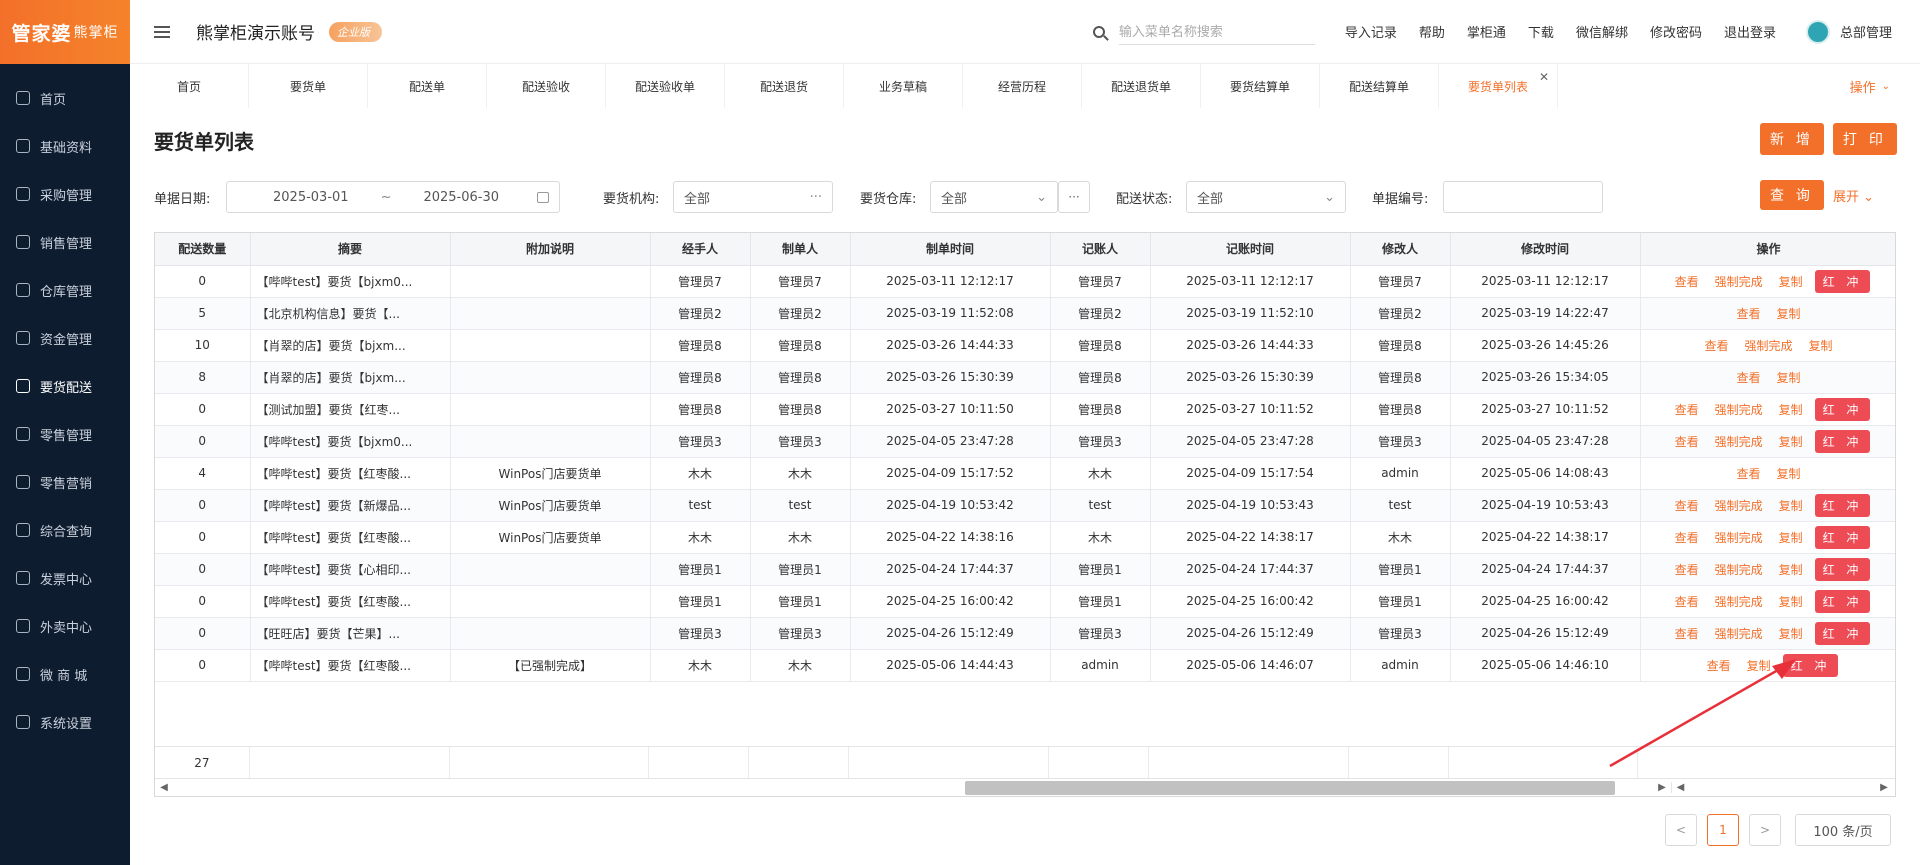 This screenshot has width=1920, height=865. Describe the element at coordinates (1676, 31) in the screenshot. I see `change-password-link: 修改密码` at that location.